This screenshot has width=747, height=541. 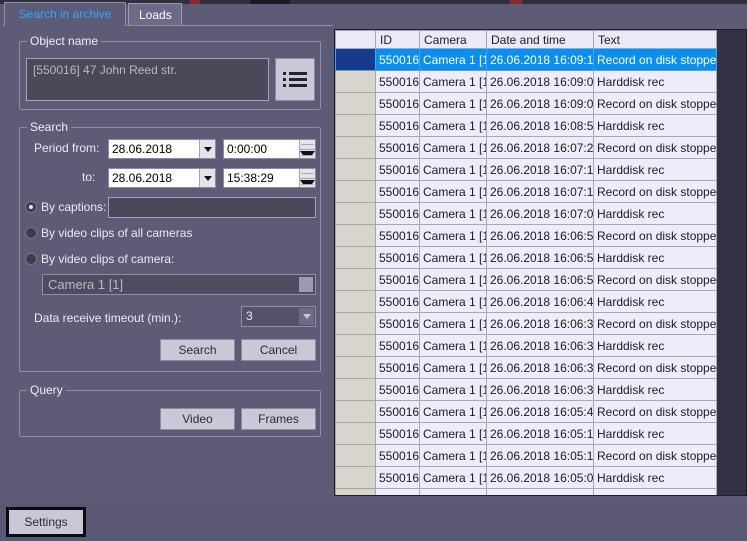 What do you see at coordinates (212, 207) in the screenshot?
I see `captions-input` at bounding box center [212, 207].